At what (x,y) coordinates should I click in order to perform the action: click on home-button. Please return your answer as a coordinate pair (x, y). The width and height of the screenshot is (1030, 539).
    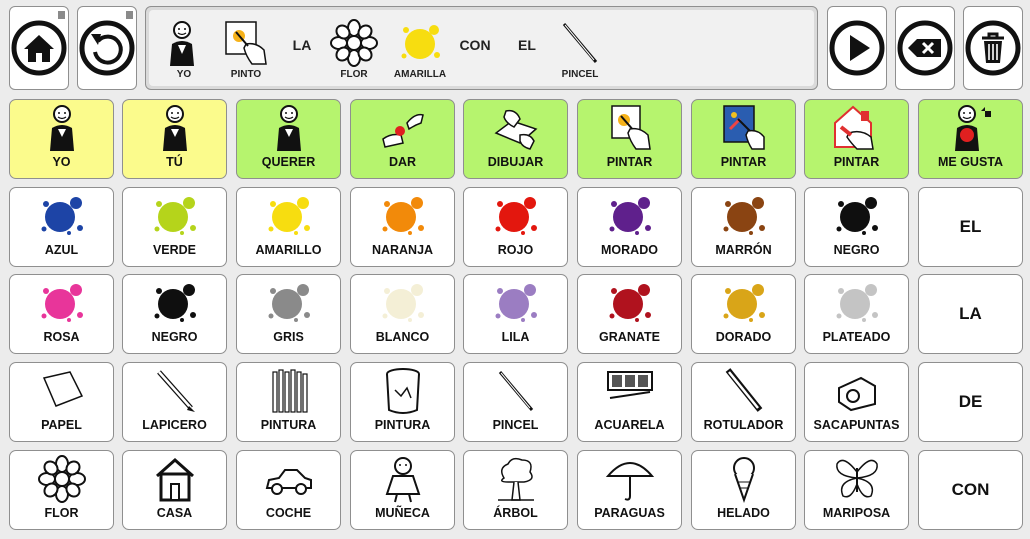
    Looking at the image, I should click on (39, 48).